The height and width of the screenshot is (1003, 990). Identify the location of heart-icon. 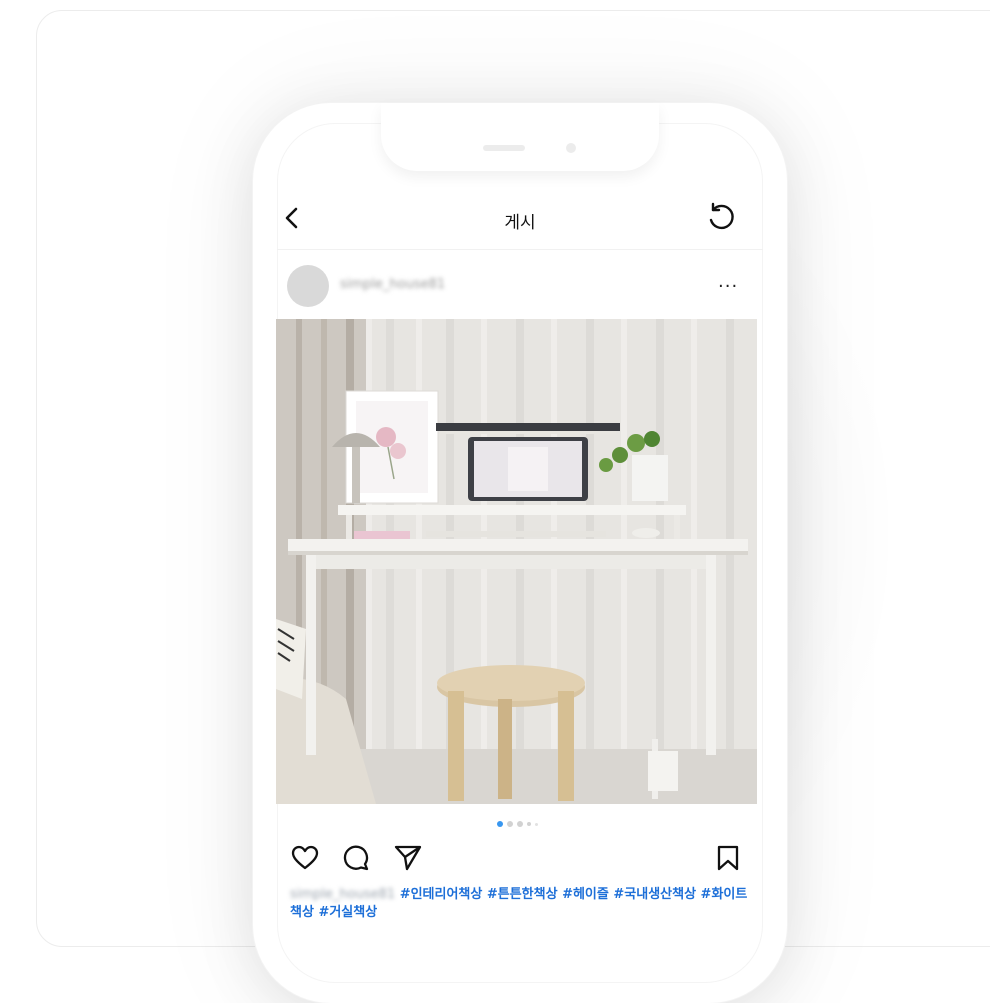
(305, 857).